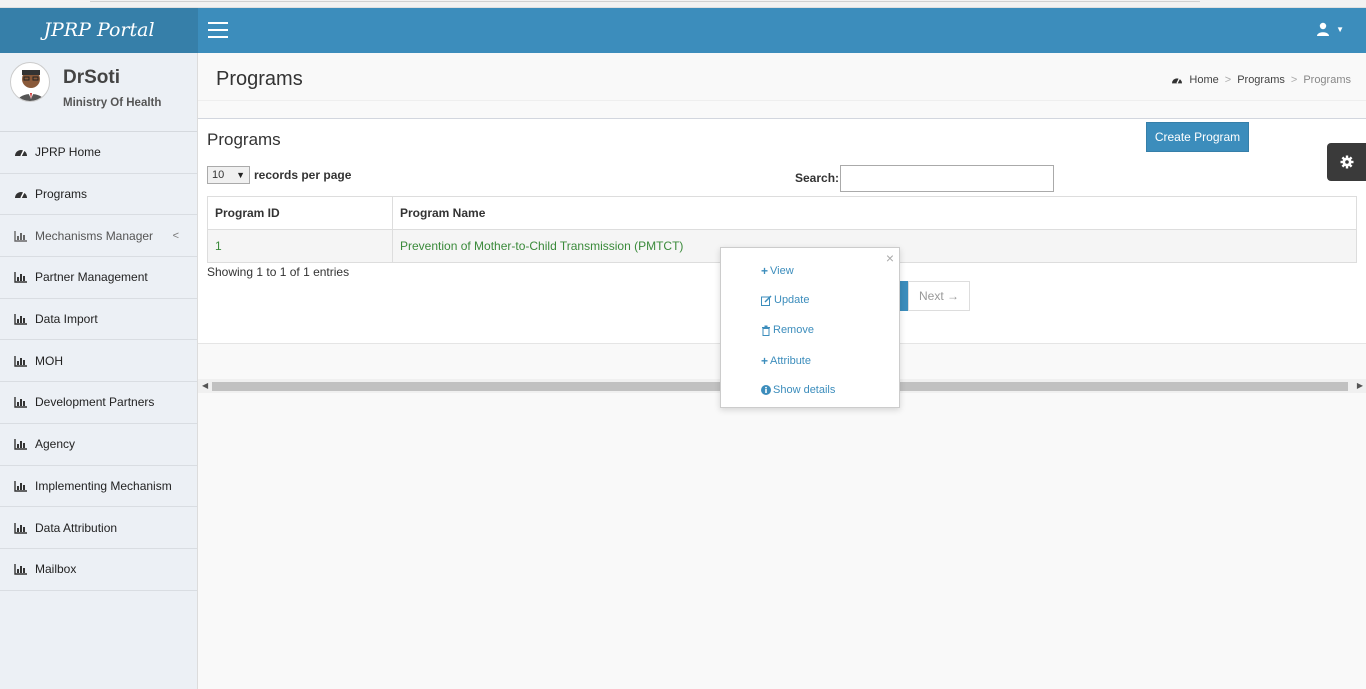 The width and height of the screenshot is (1366, 689). What do you see at coordinates (782, 30) in the screenshot?
I see `top-navbar: ▼` at bounding box center [782, 30].